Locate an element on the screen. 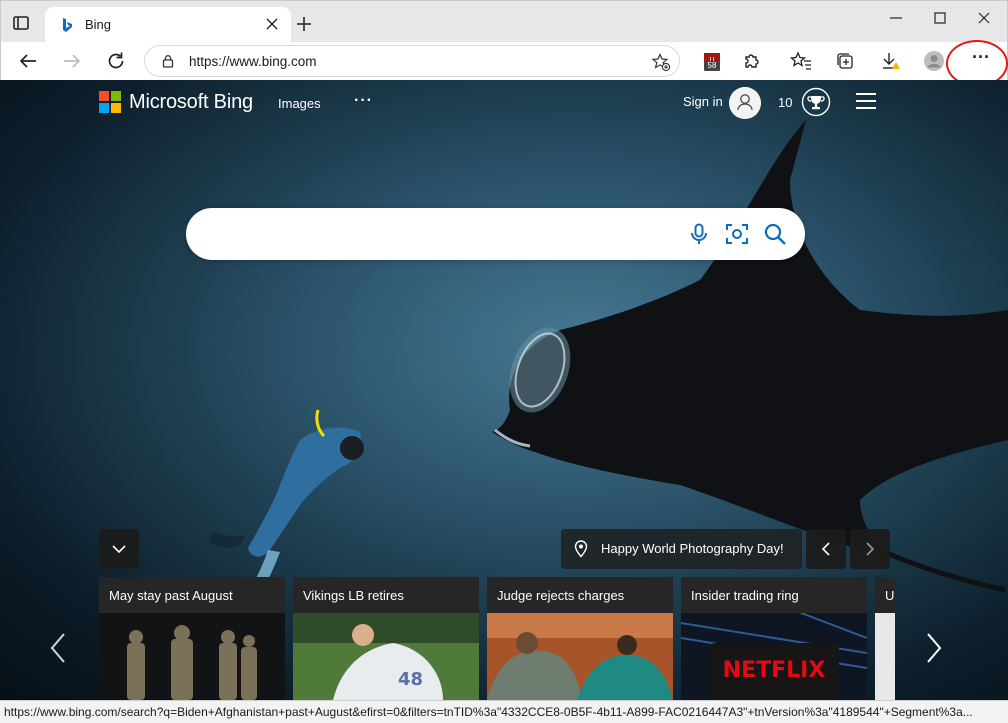  microphone-icon is located at coordinates (699, 234).